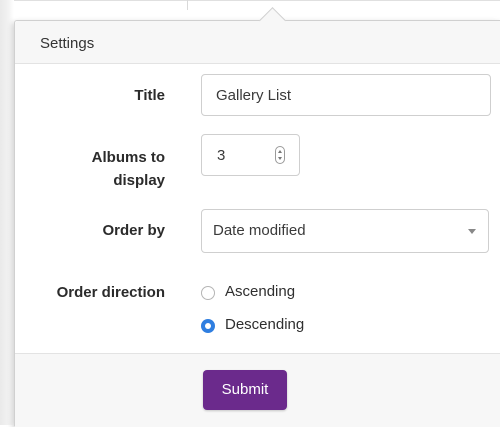 The image size is (500, 427). What do you see at coordinates (264, 324) in the screenshot?
I see `radio-descending-label: Descending` at bounding box center [264, 324].